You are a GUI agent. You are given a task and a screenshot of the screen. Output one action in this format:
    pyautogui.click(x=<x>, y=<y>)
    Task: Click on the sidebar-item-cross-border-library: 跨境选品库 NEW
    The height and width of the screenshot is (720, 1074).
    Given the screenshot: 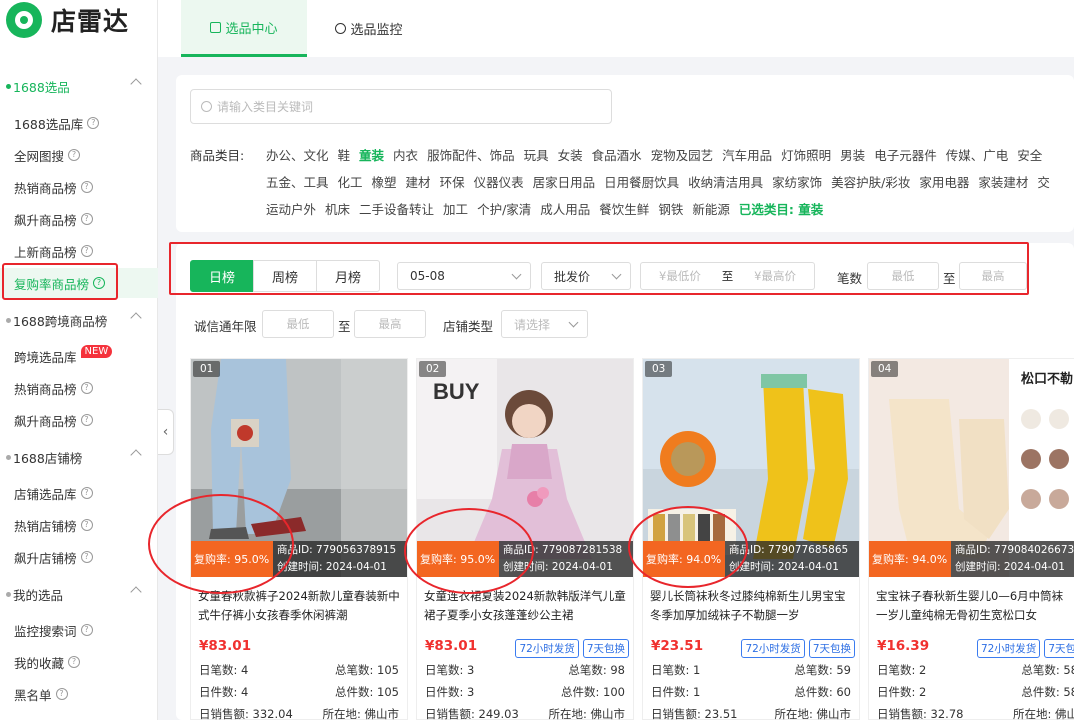 What is the action you would take?
    pyautogui.click(x=79, y=356)
    